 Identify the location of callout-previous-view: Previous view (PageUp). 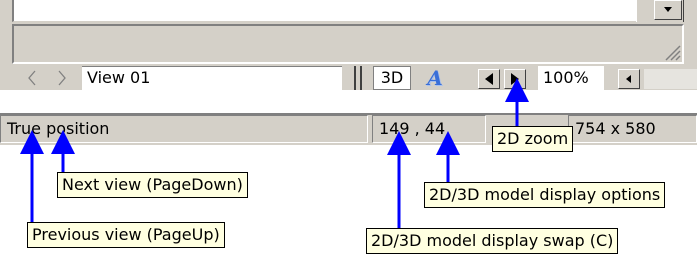
(126, 235).